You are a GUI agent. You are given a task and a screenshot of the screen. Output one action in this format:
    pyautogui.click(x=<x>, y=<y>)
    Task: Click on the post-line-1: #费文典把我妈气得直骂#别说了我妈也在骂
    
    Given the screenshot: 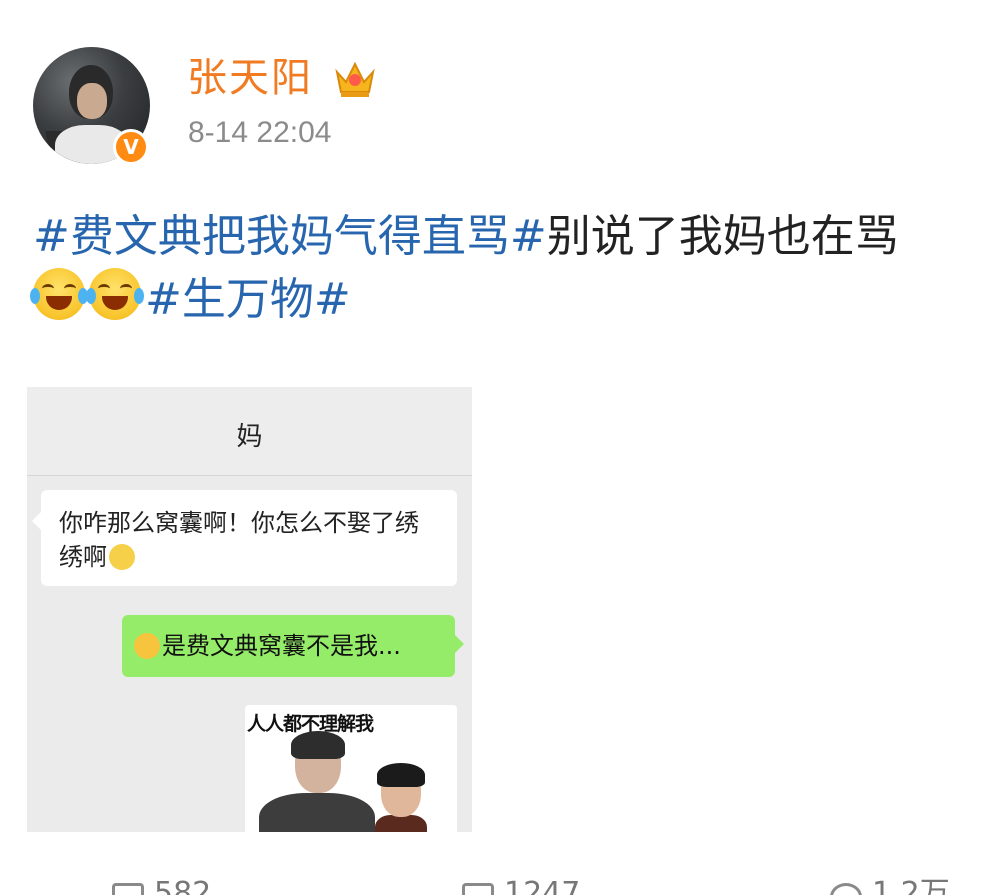 What is the action you would take?
    pyautogui.click(x=517, y=237)
    